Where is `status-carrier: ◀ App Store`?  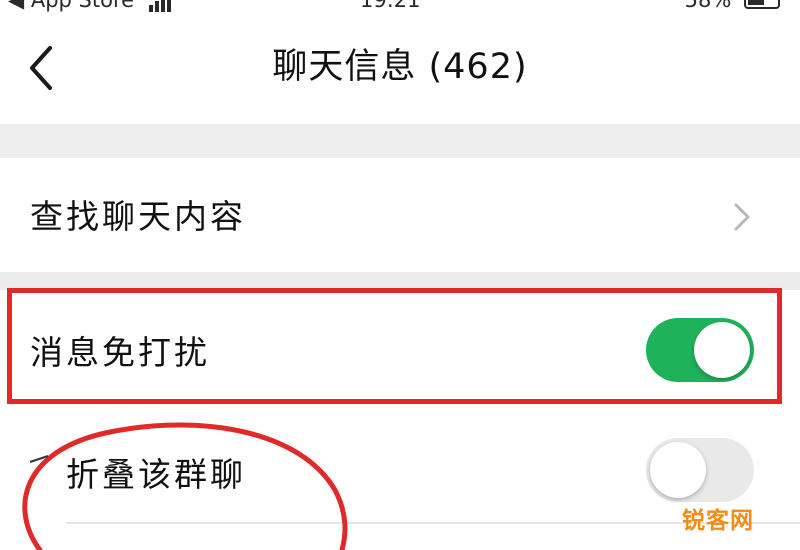
status-carrier: ◀ App Store is located at coordinates (90, 6).